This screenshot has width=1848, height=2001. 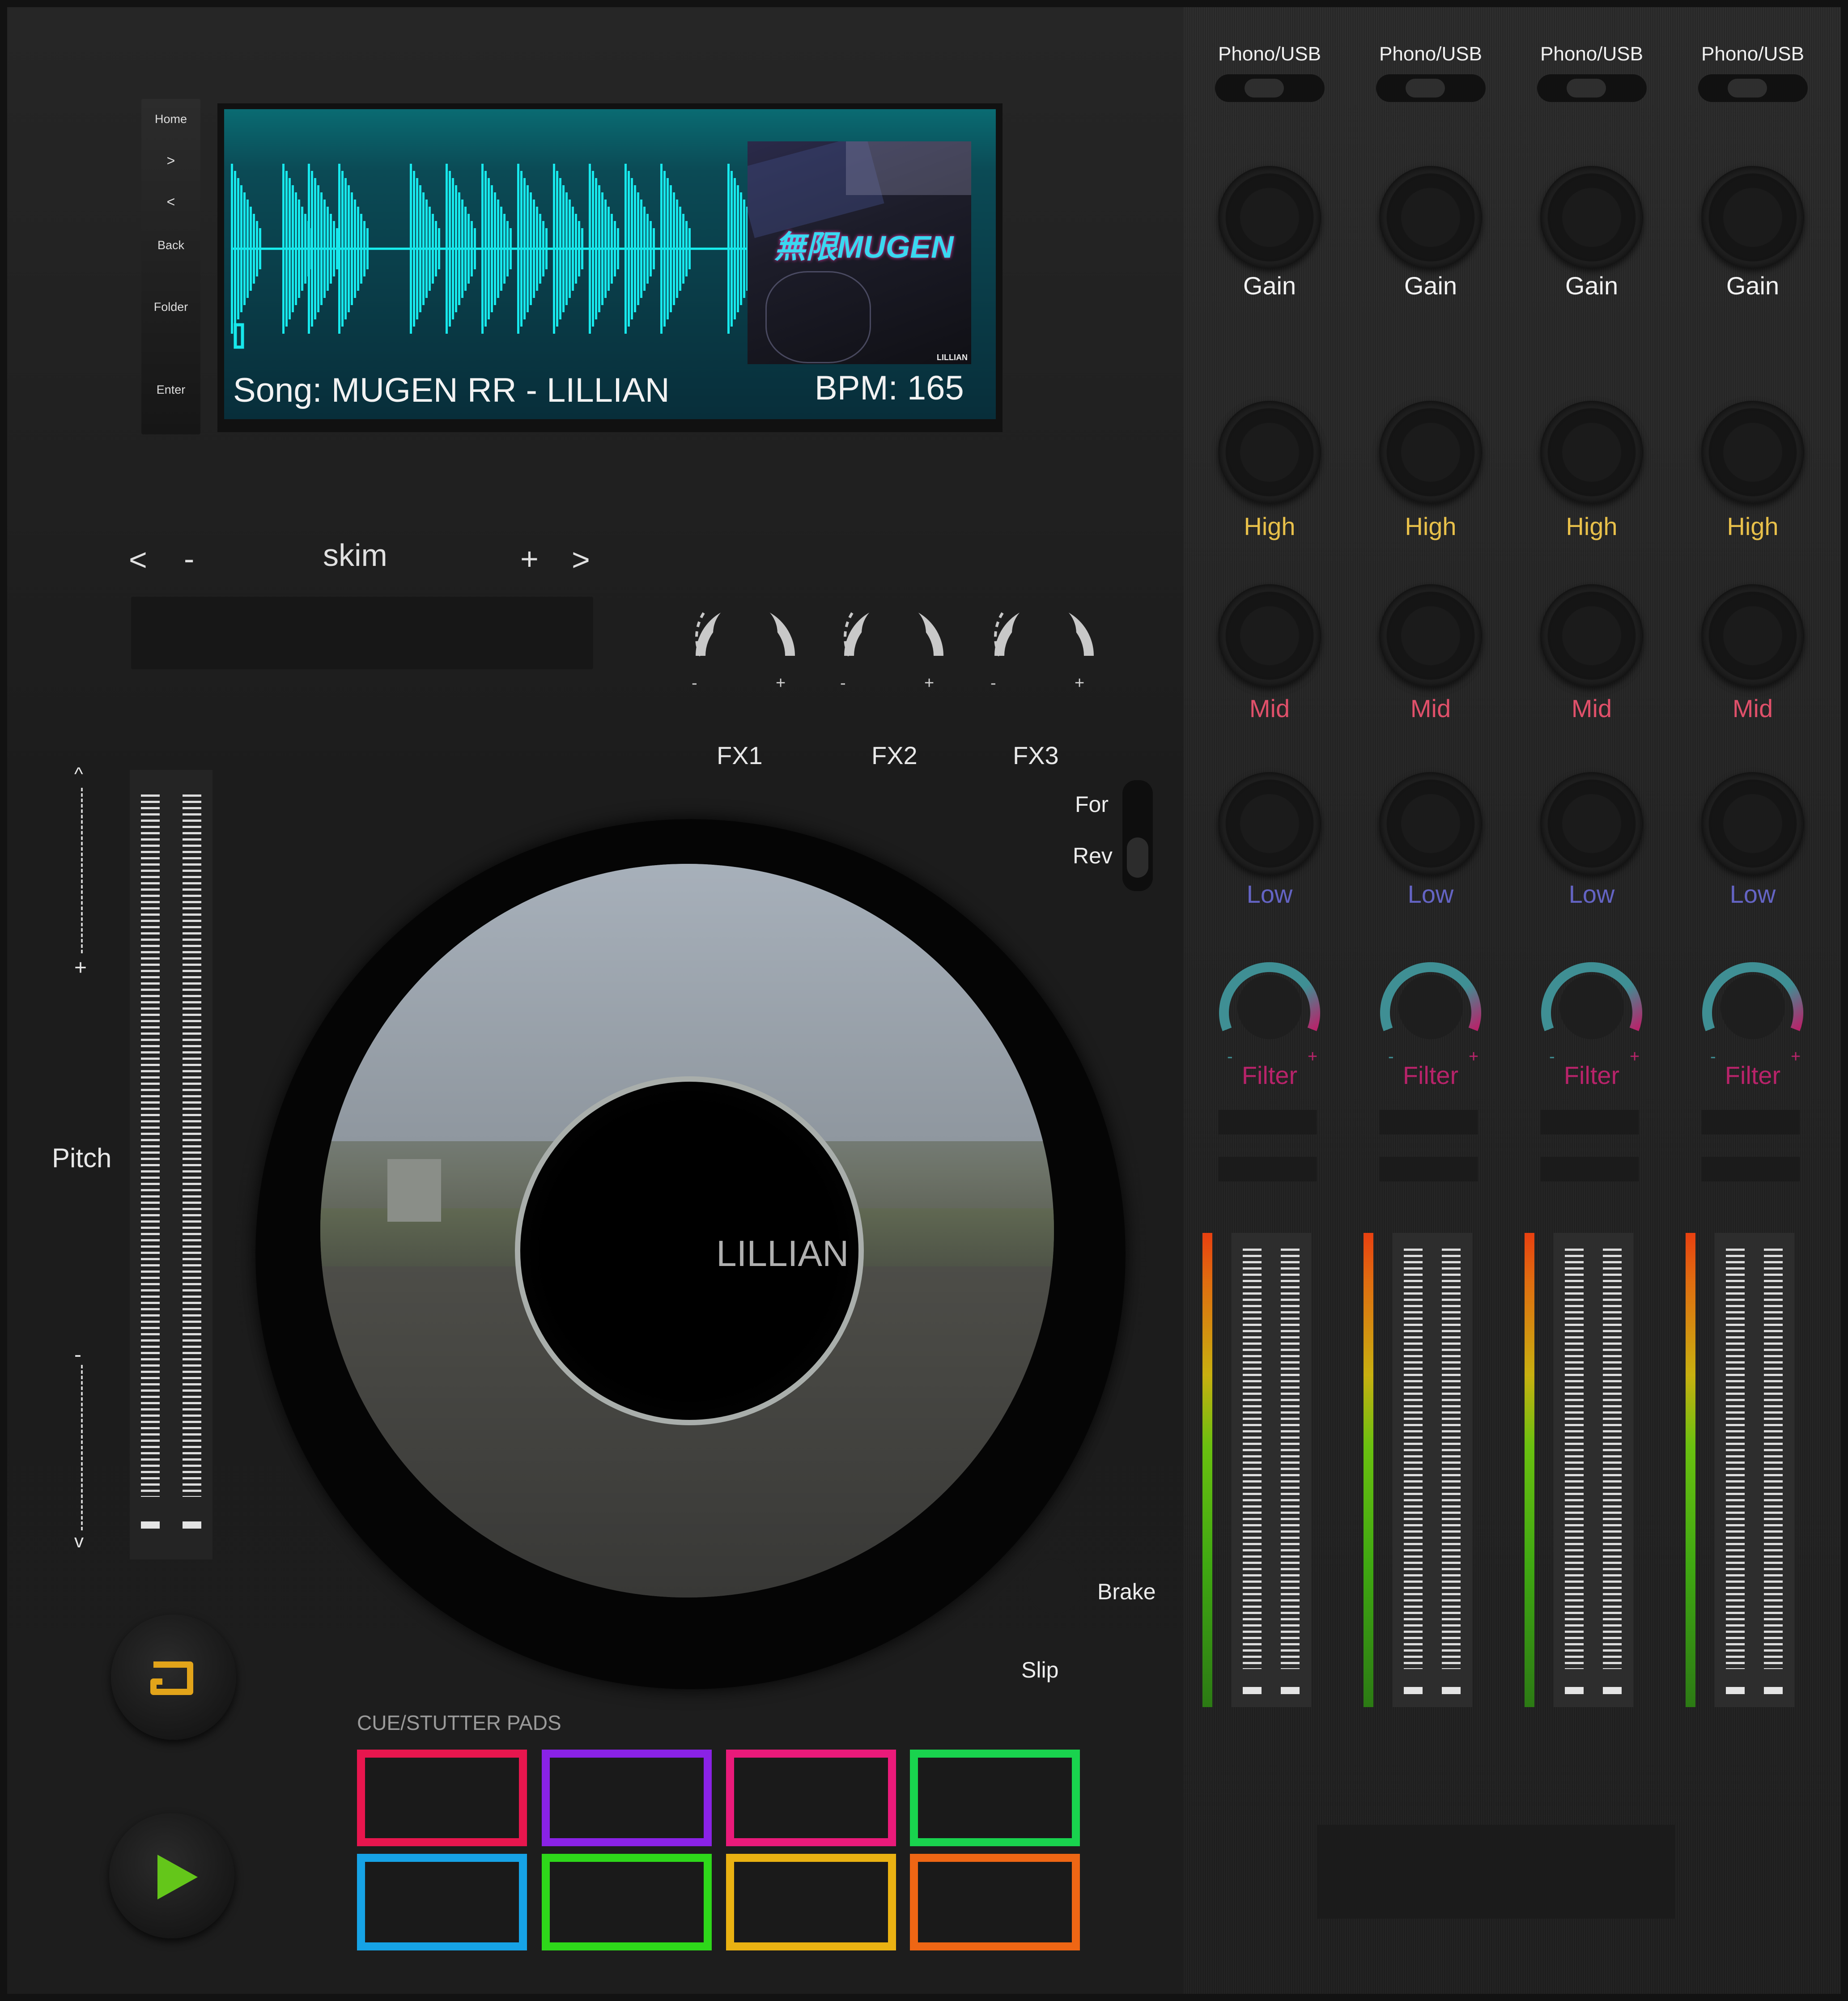 I want to click on ch3-mid-knob, so click(x=1591, y=635).